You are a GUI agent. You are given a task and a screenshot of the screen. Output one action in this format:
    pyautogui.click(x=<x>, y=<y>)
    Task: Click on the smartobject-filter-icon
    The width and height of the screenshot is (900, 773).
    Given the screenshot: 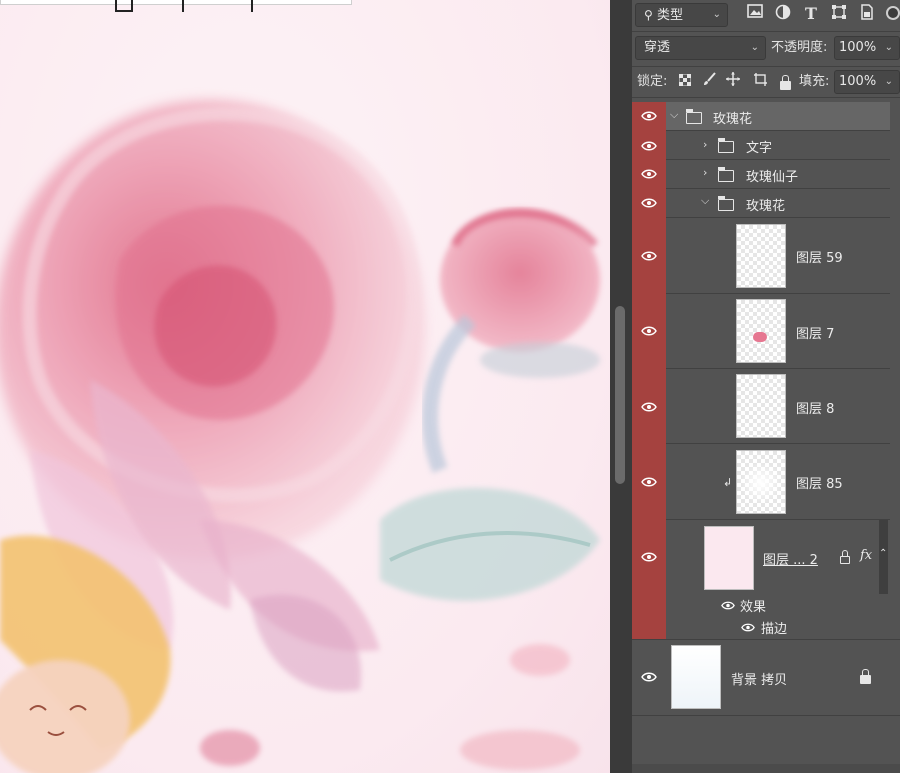 What is the action you would take?
    pyautogui.click(x=867, y=14)
    